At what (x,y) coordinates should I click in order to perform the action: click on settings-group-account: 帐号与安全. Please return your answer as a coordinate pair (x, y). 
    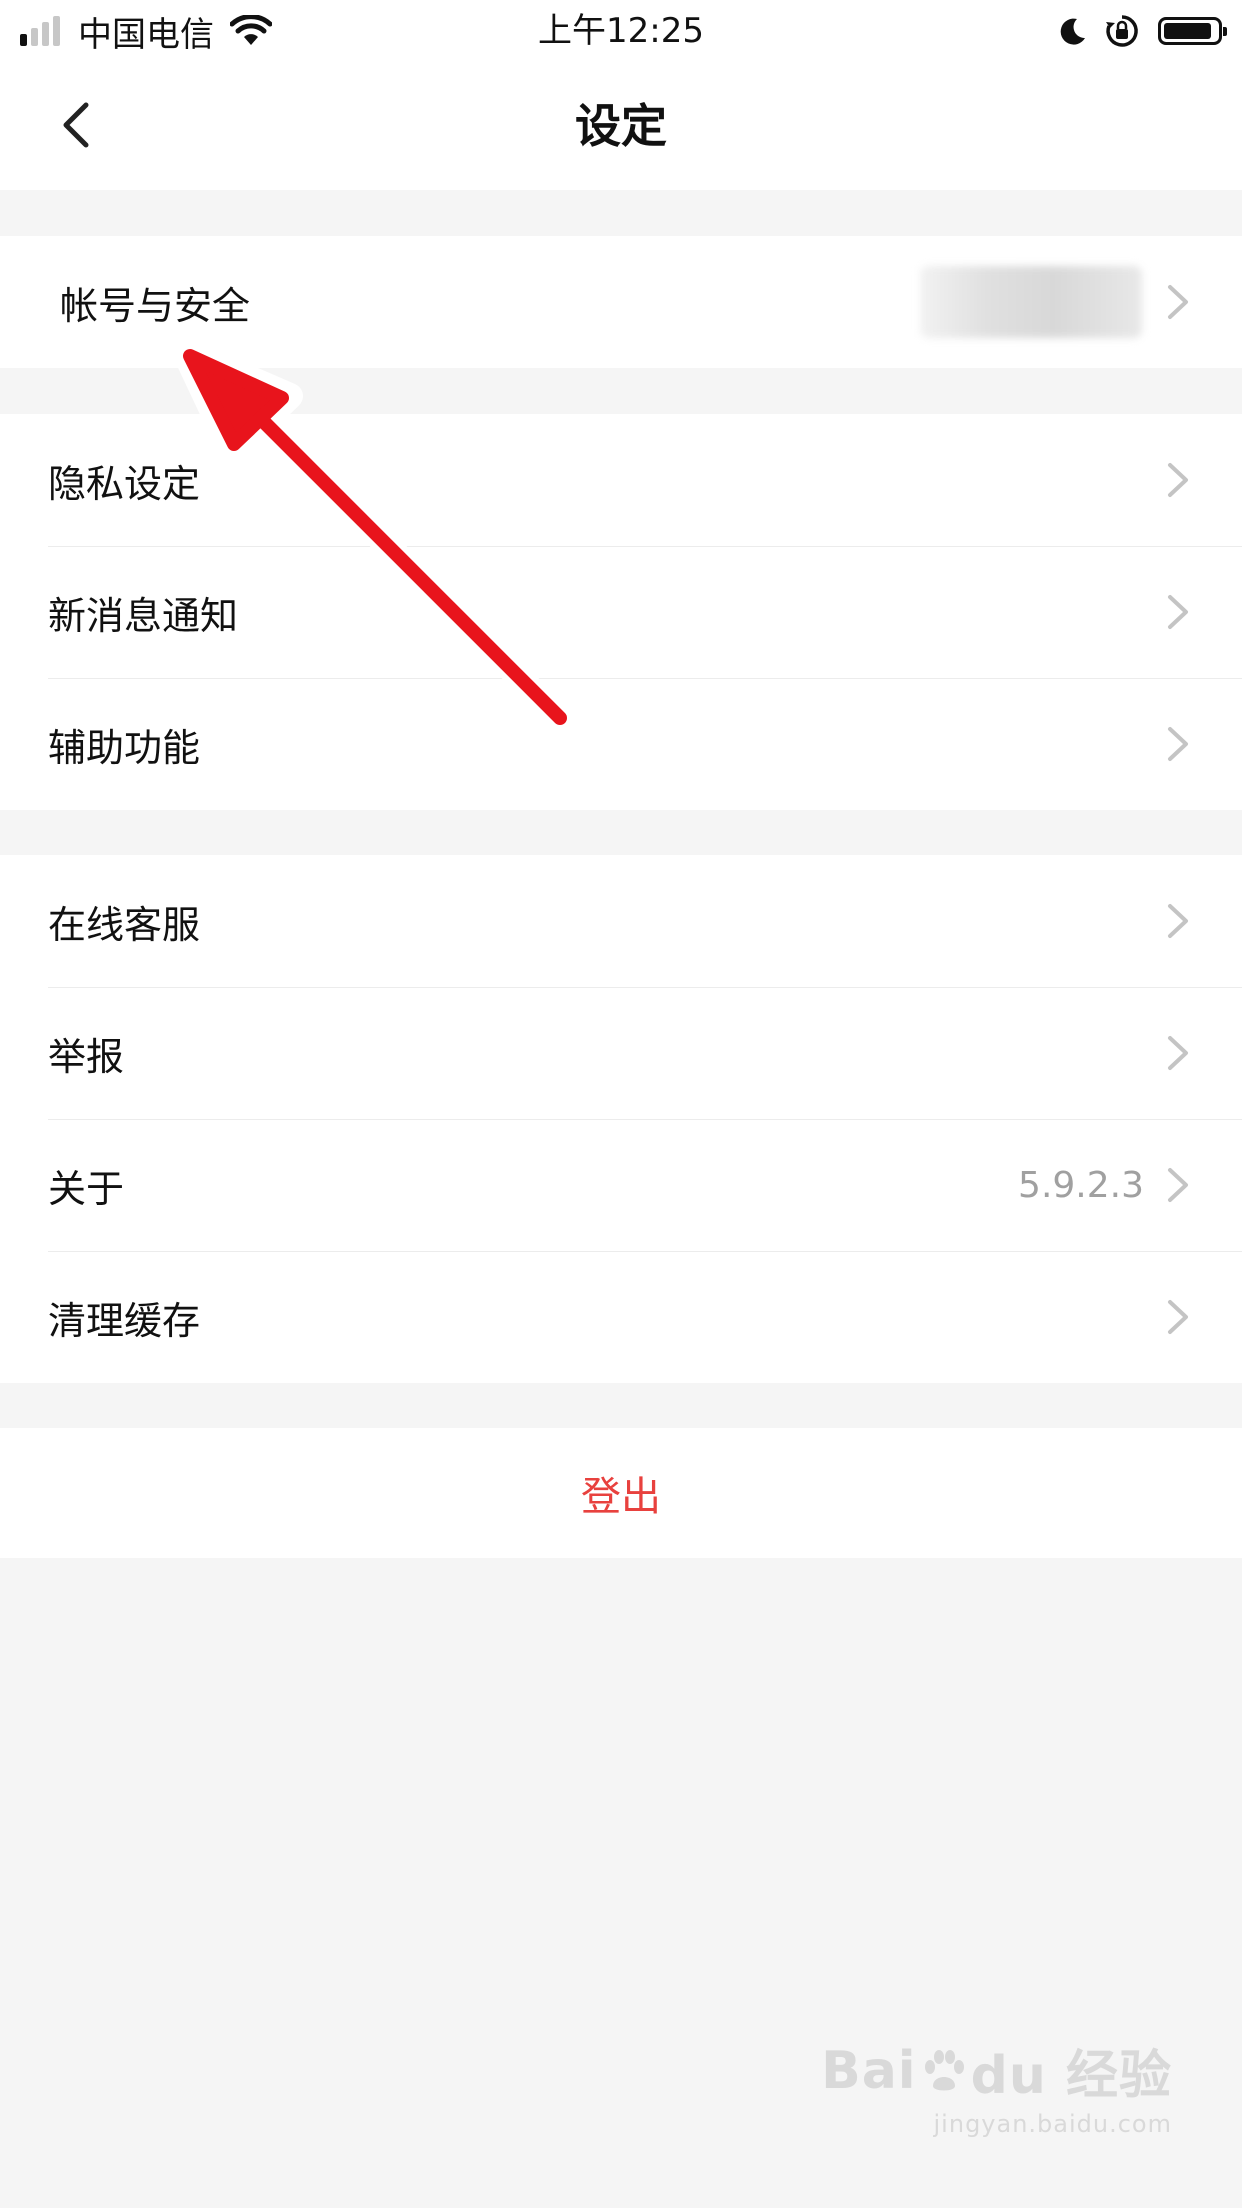
    Looking at the image, I should click on (621, 302).